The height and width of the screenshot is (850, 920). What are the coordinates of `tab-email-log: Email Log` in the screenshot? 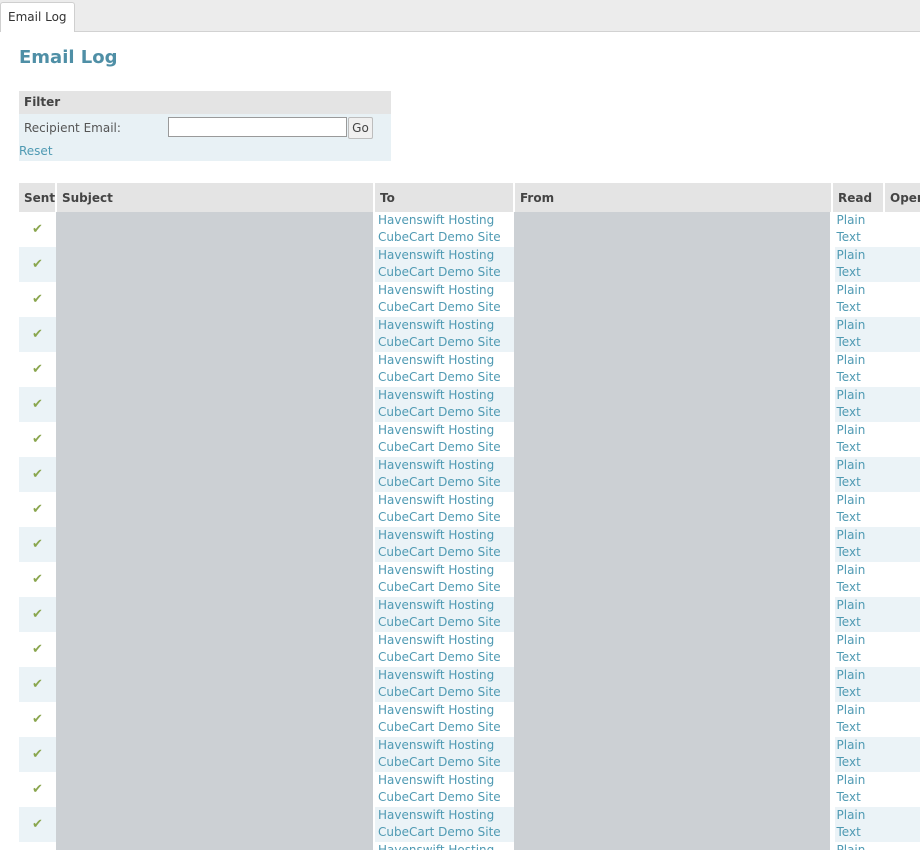 It's located at (37, 17).